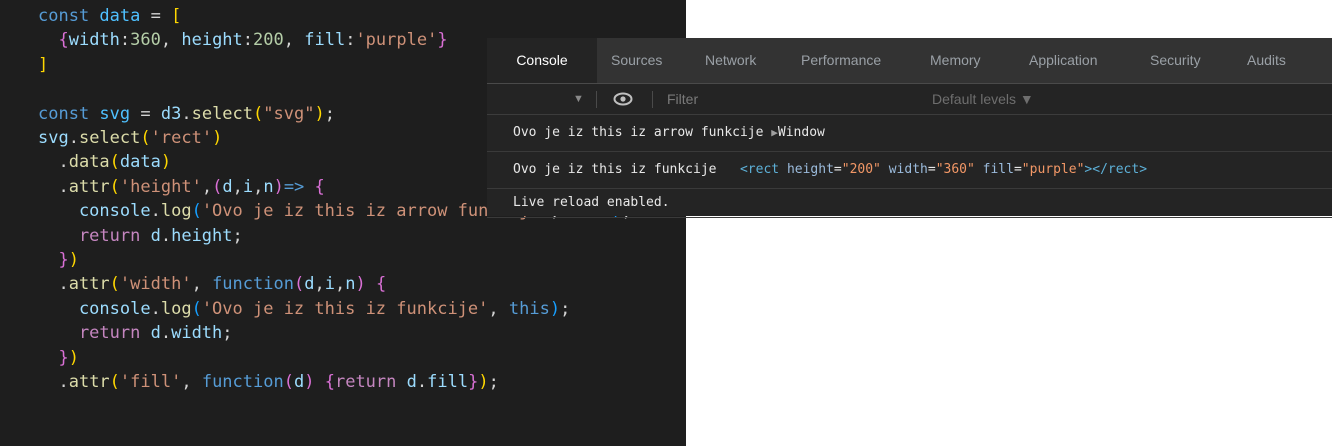 This screenshot has height=446, width=1332. I want to click on console-object: Window, so click(801, 132).